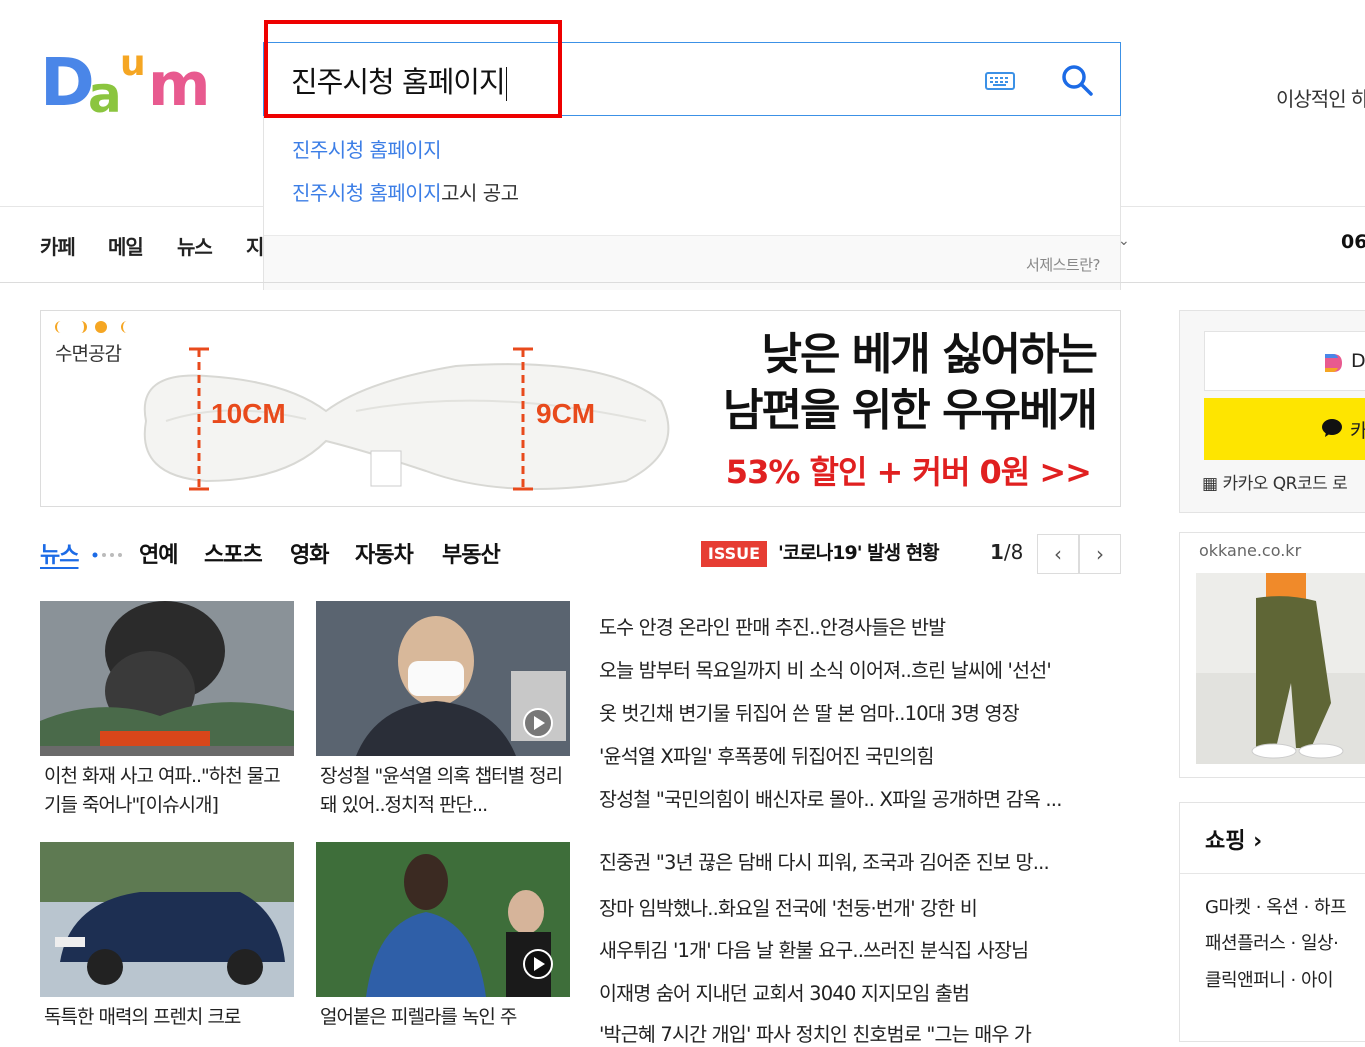  I want to click on issue-link: '코로나19' 발생 현황, so click(859, 551).